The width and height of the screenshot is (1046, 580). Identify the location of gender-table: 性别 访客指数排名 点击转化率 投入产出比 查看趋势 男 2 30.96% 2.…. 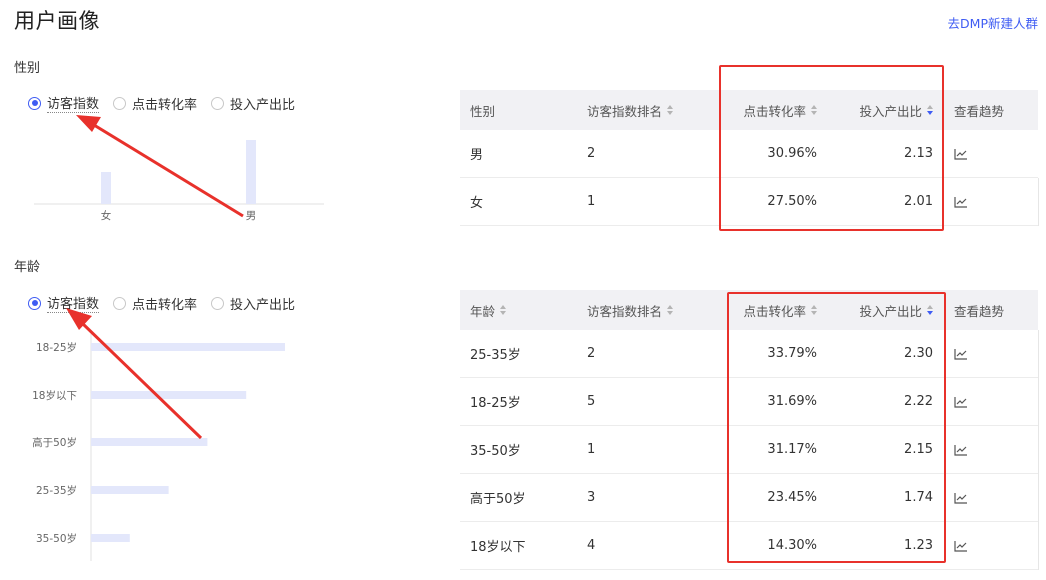
(749, 158).